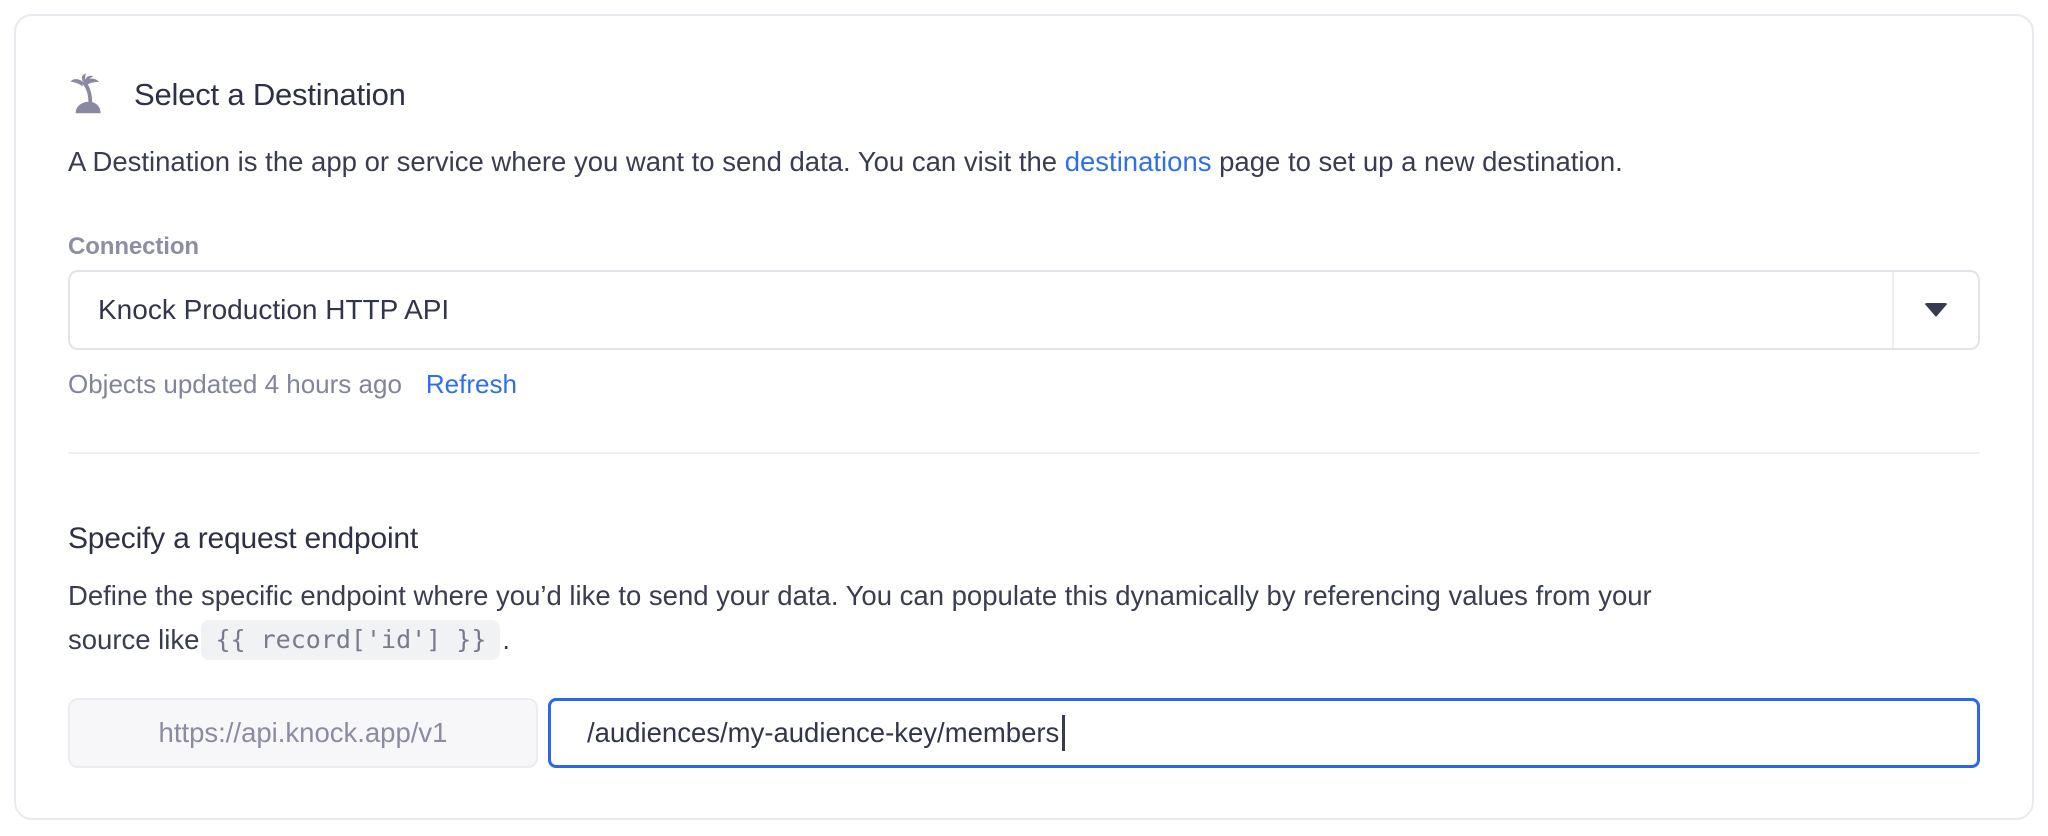  What do you see at coordinates (823, 732) in the screenshot?
I see `endpoint-path-value: /audiences/my-audience-key/members` at bounding box center [823, 732].